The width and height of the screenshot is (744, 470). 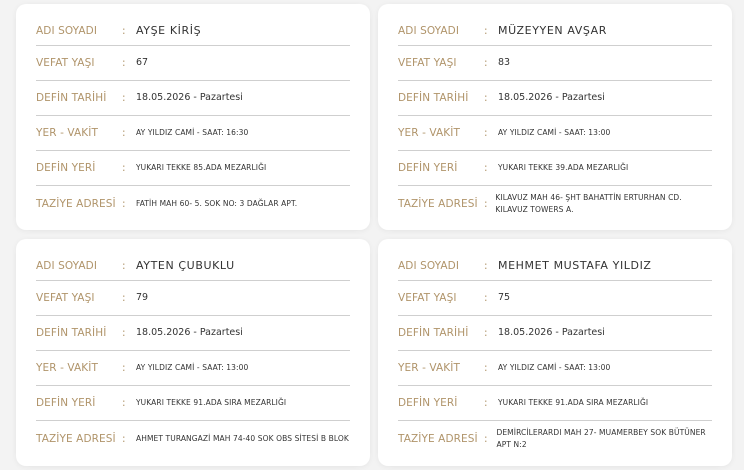 What do you see at coordinates (217, 203) in the screenshot?
I see `condolence-address-value: FATİH MAH 60- 5. SOK NO: 3 DAĞLAR APT.` at bounding box center [217, 203].